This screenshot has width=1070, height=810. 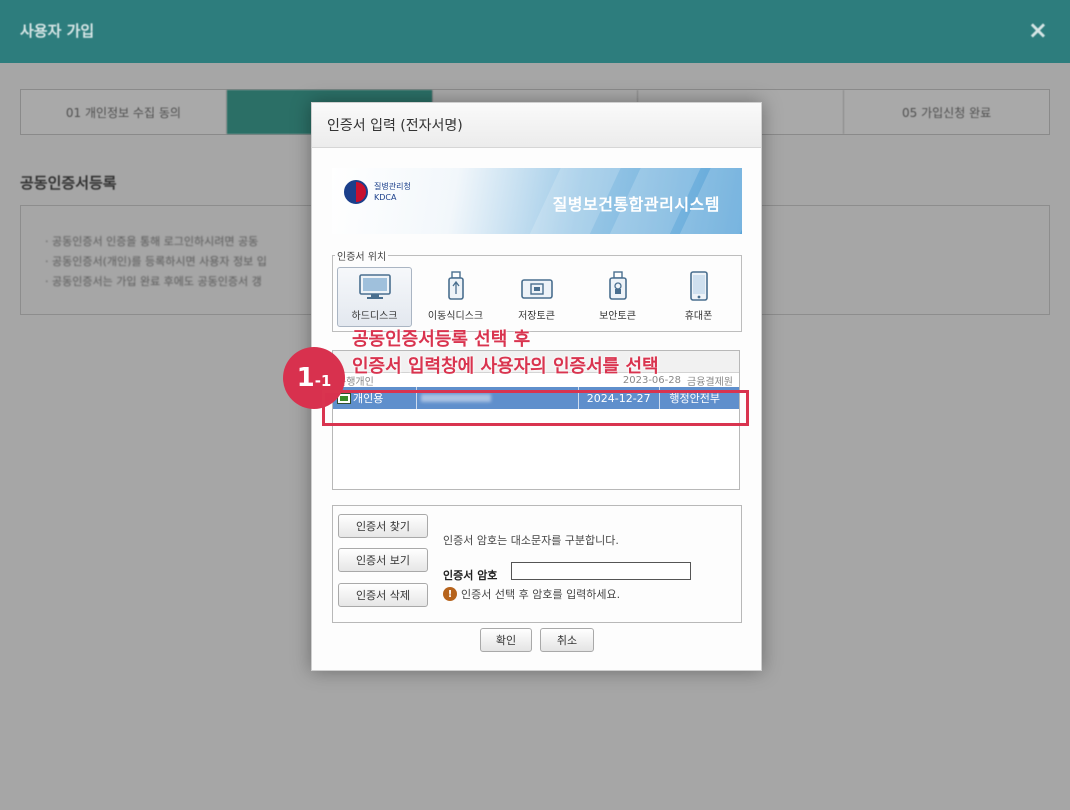 What do you see at coordinates (535, 408) in the screenshot?
I see `highlight-box` at bounding box center [535, 408].